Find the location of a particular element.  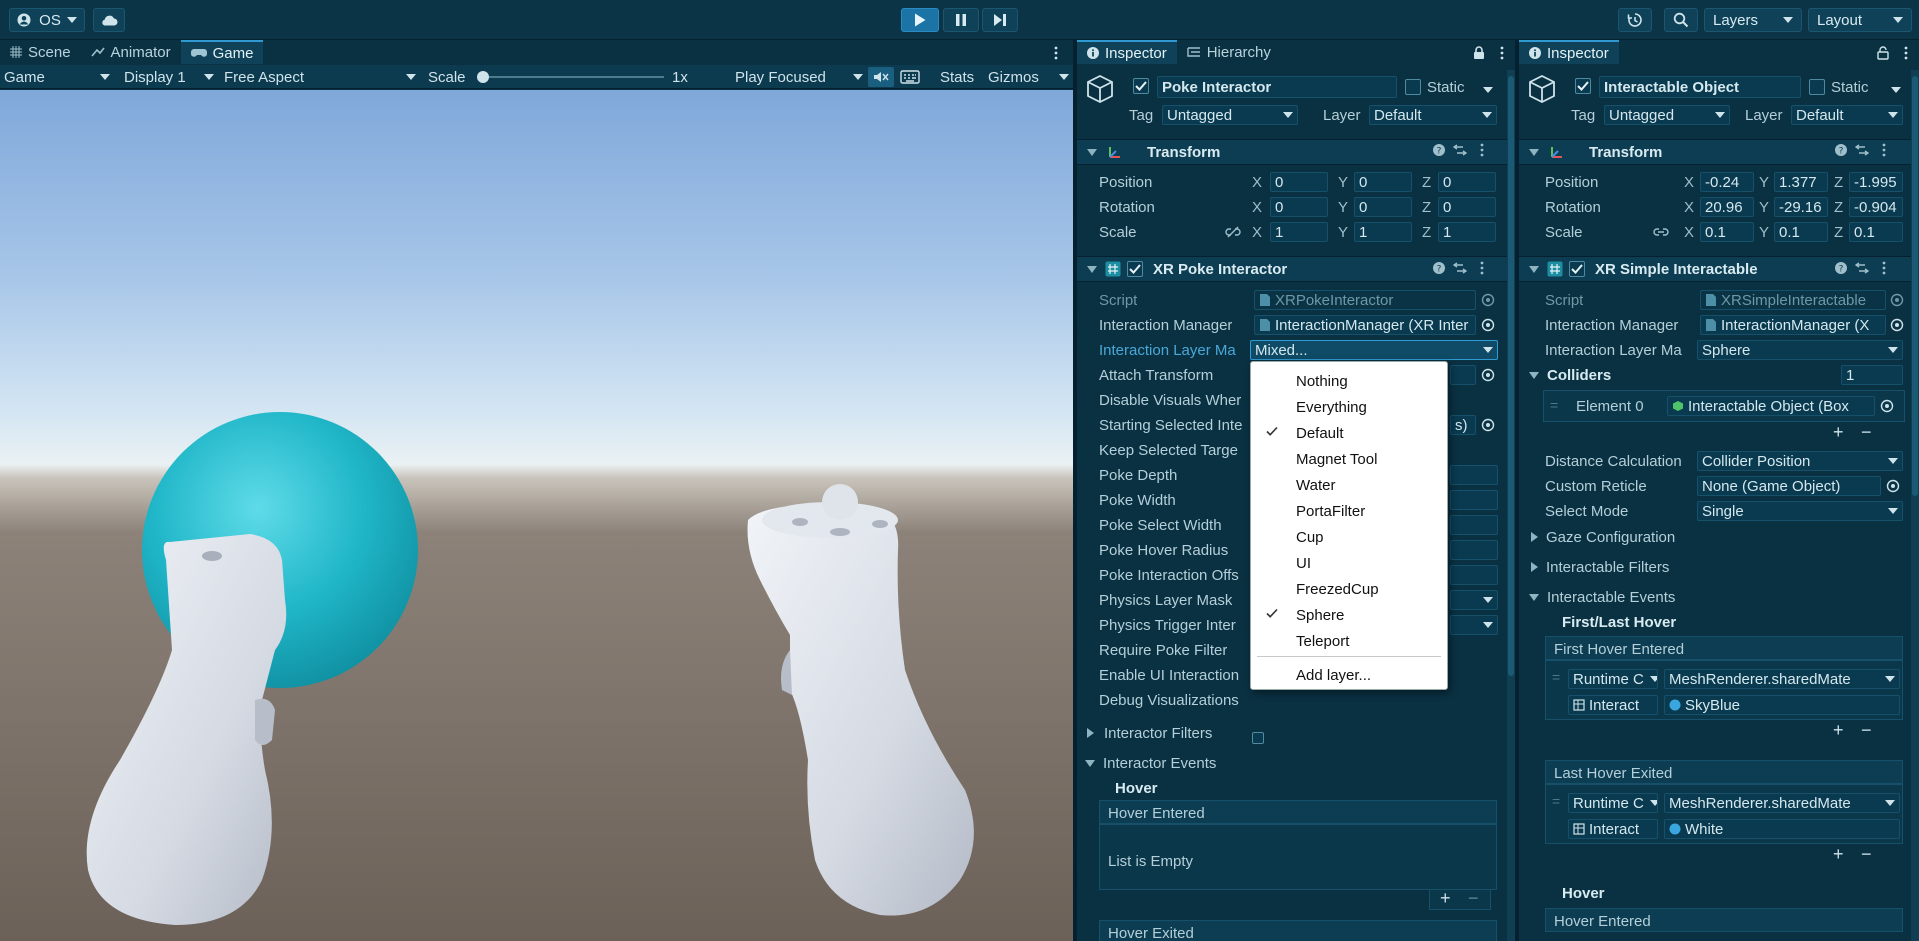

menu-item-ui: UI is located at coordinates (1349, 563).